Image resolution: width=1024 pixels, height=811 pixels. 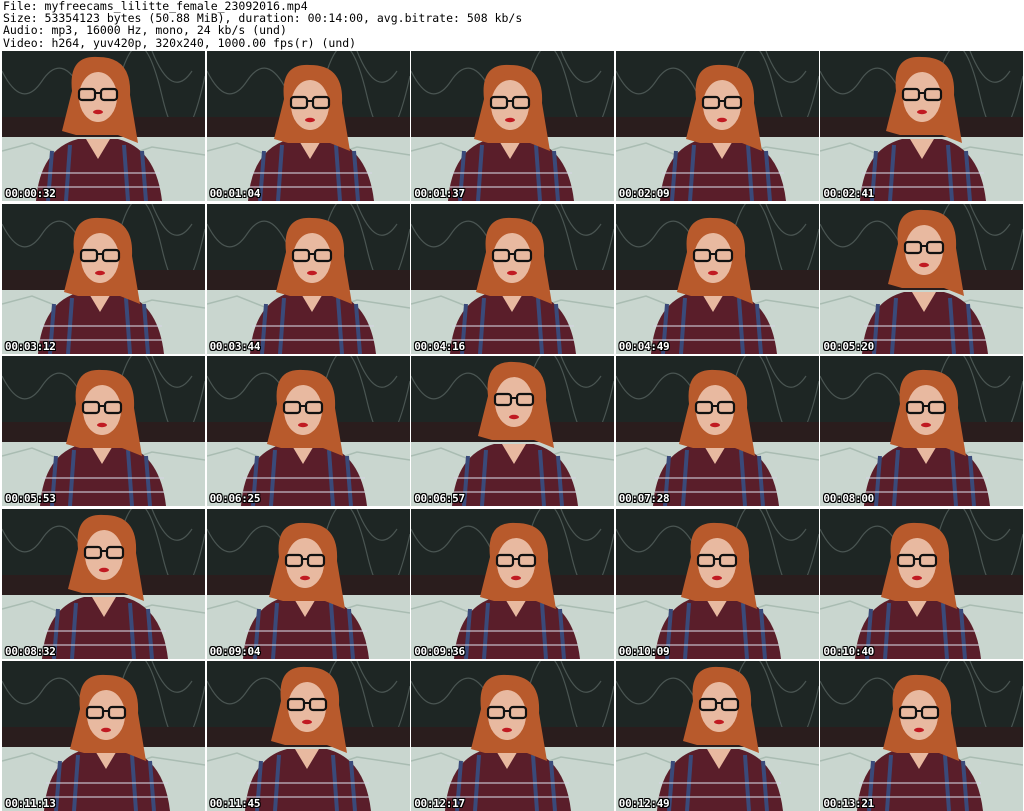 I want to click on frame-timestamp: 00:08:32, so click(x=30, y=651).